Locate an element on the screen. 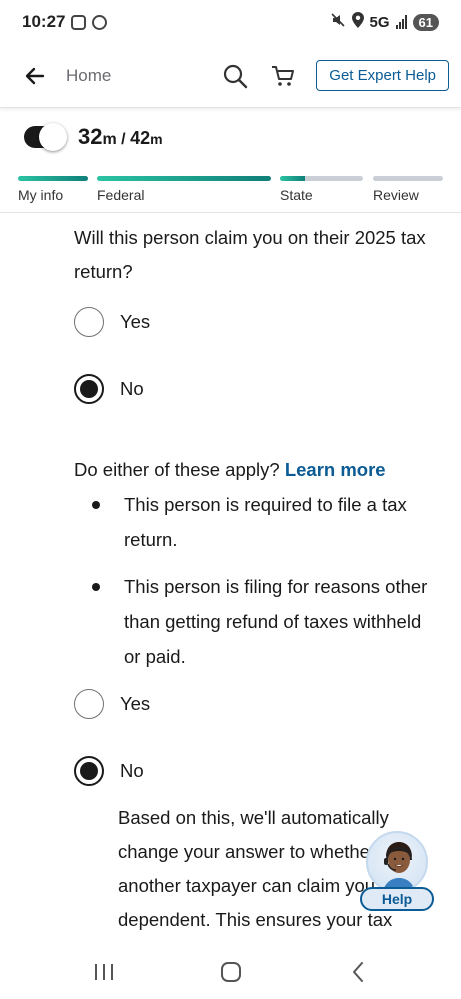 The image size is (461, 999). battery-icon: 61 is located at coordinates (425, 22).